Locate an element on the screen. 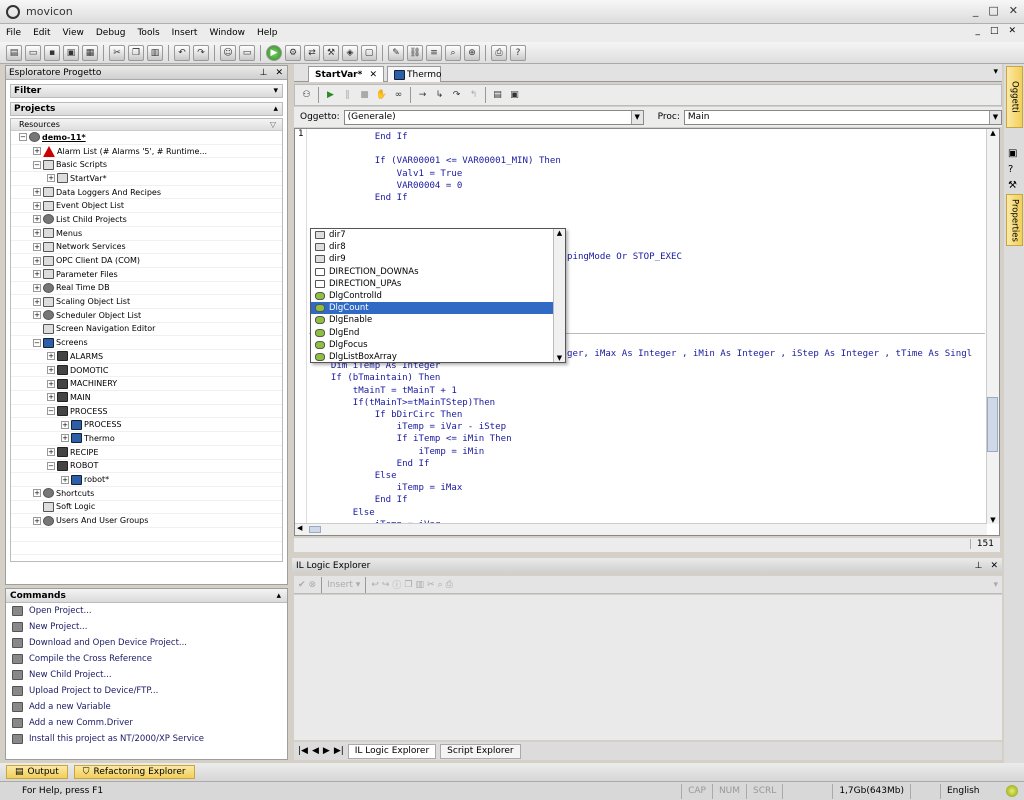 This screenshot has width=1024, height=800. il-copy-icon: ❐ is located at coordinates (408, 585).